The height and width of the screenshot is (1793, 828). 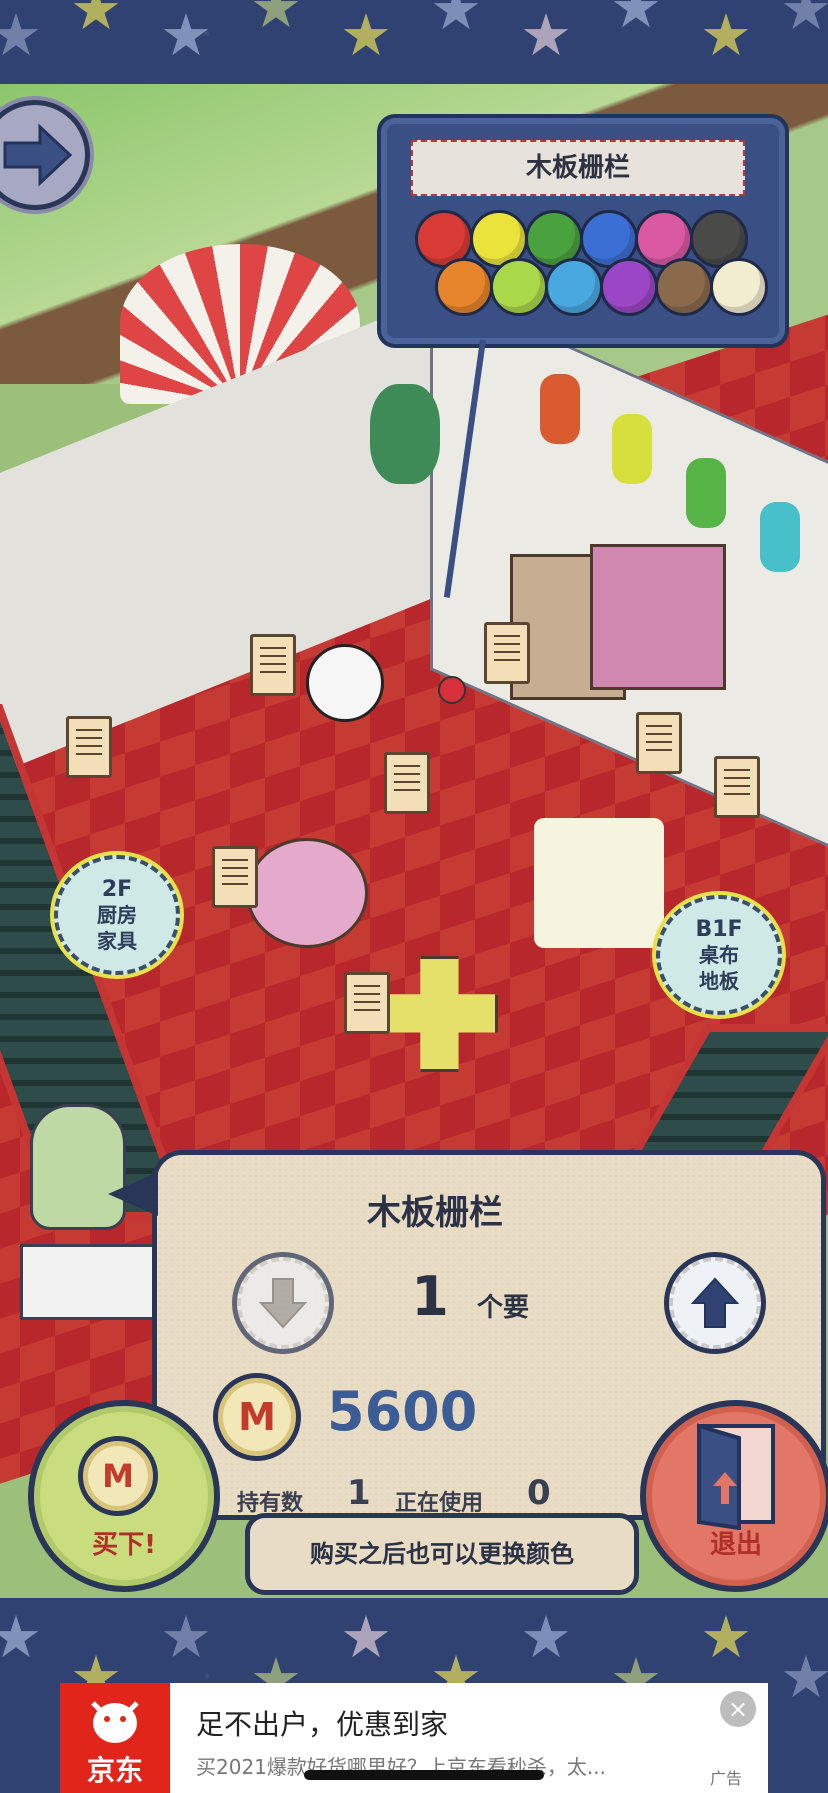 I want to click on floor-2f-button: 2F 厨房 家具, so click(x=117, y=915).